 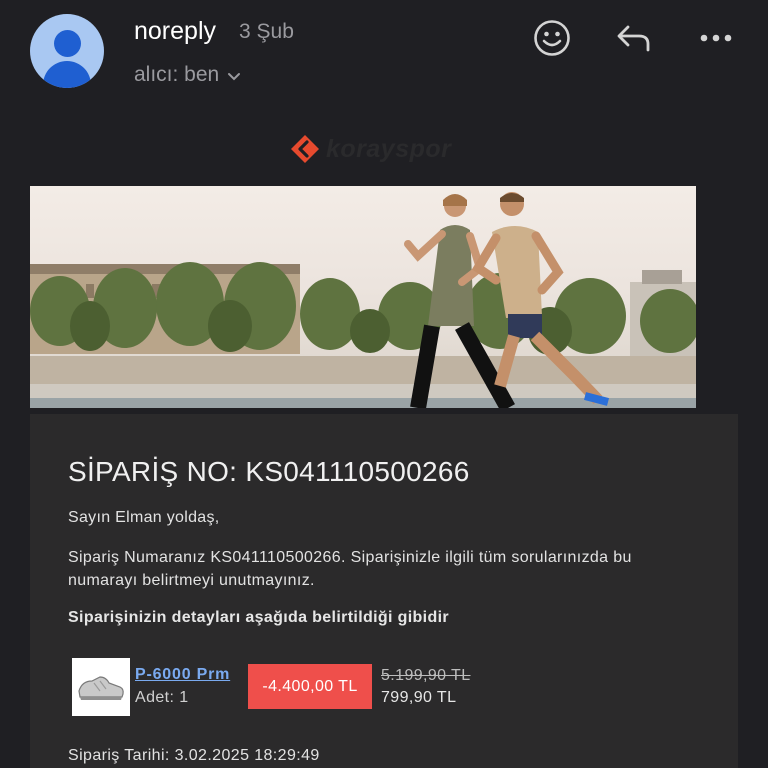 I want to click on discount-badge: -4.400,00 TL, so click(x=310, y=686).